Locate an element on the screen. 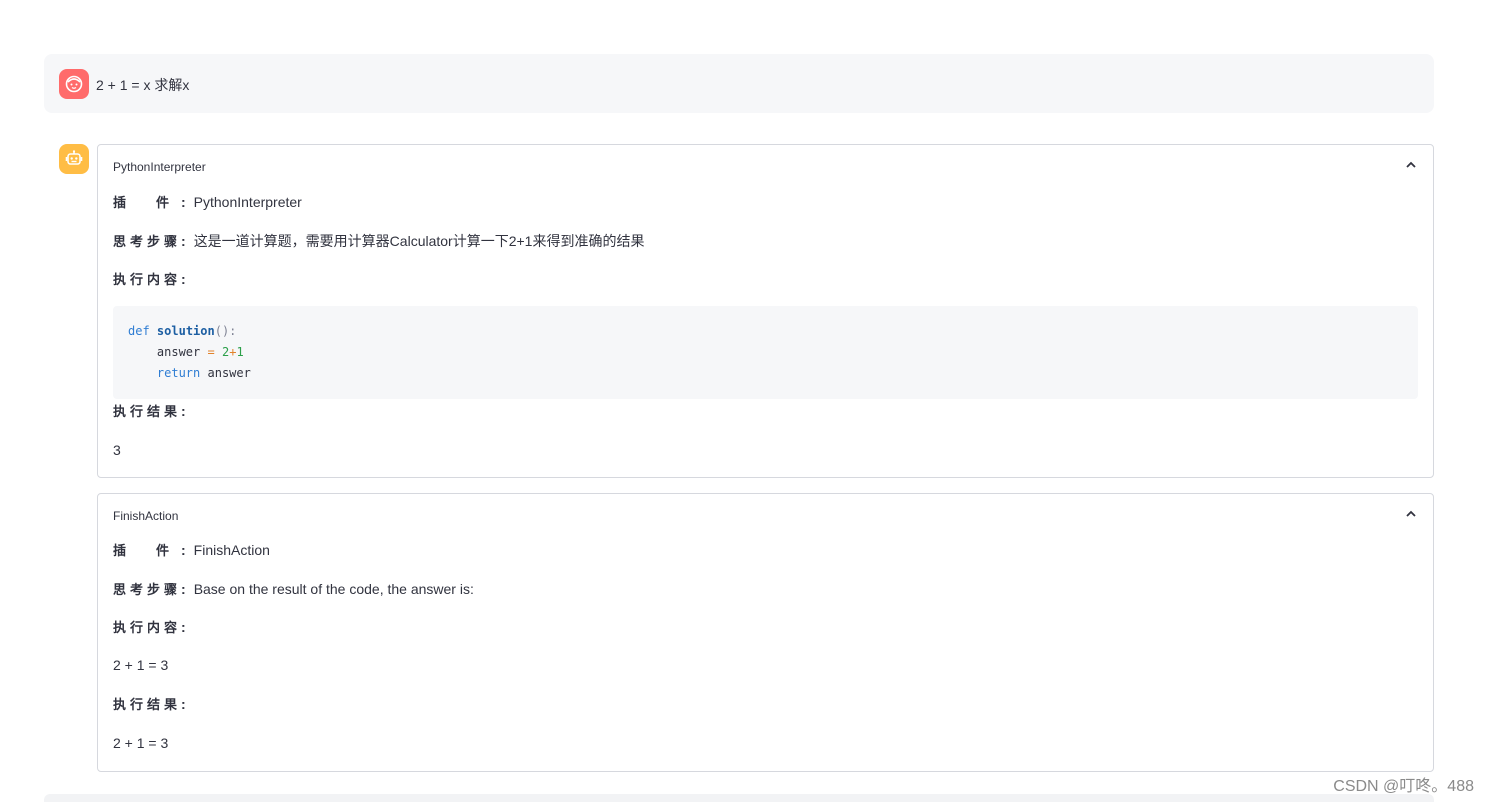 Image resolution: width=1490 pixels, height=802 pixels. user-face-icon is located at coordinates (74, 84).